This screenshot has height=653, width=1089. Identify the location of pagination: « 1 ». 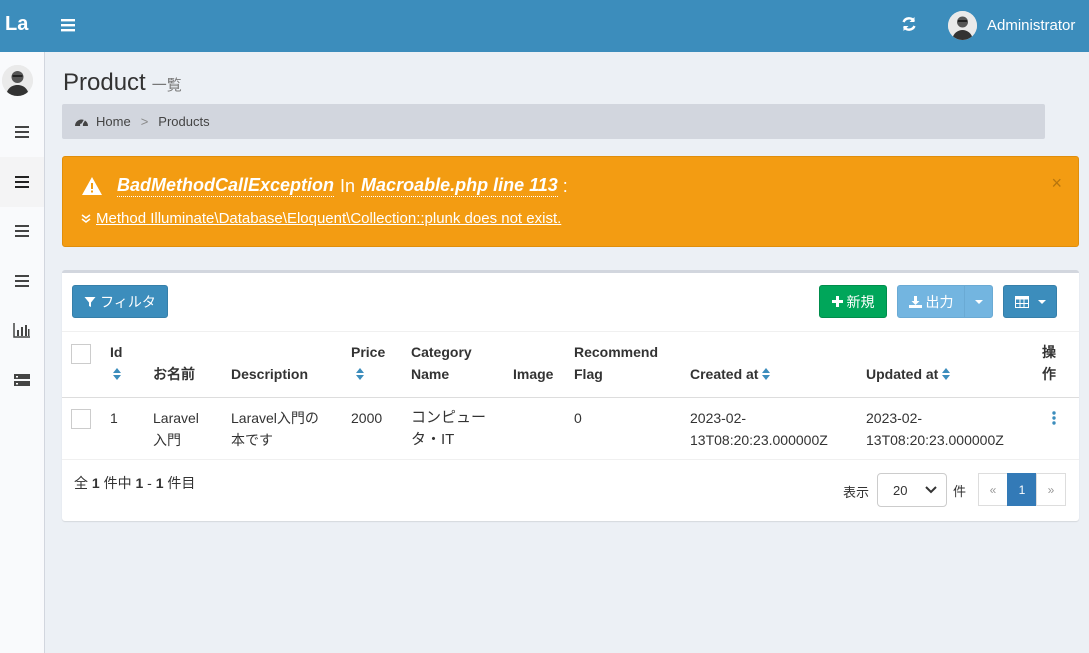
(1022, 489).